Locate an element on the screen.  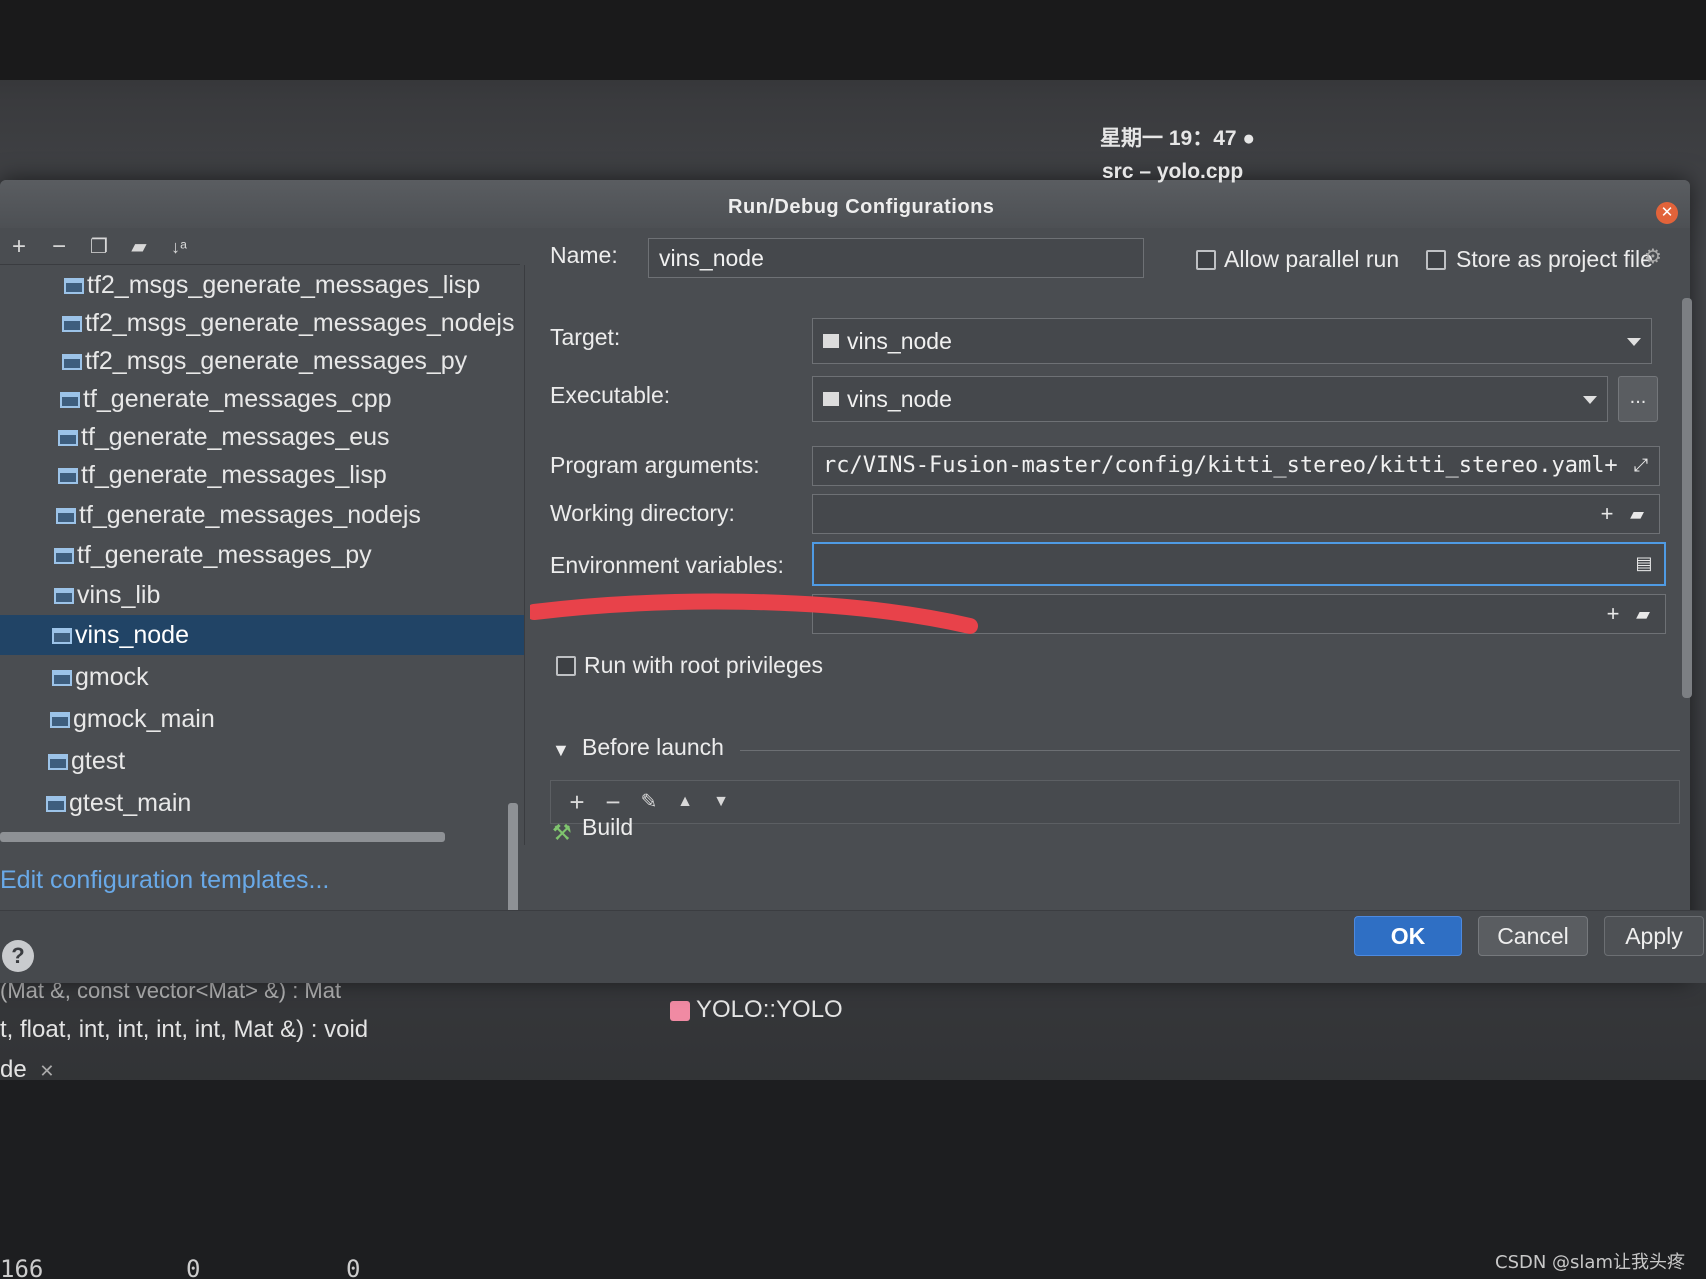
tree-item: tf_generate_messages_eus is located at coordinates (224, 437).